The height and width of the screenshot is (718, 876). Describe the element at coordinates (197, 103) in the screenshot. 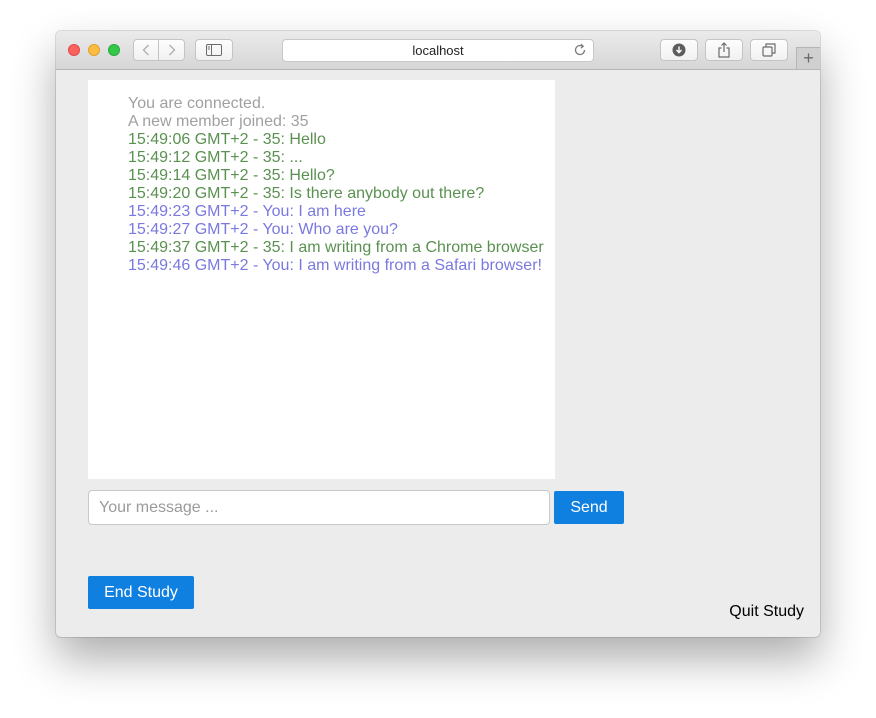

I see `message-item: You are connected.` at that location.